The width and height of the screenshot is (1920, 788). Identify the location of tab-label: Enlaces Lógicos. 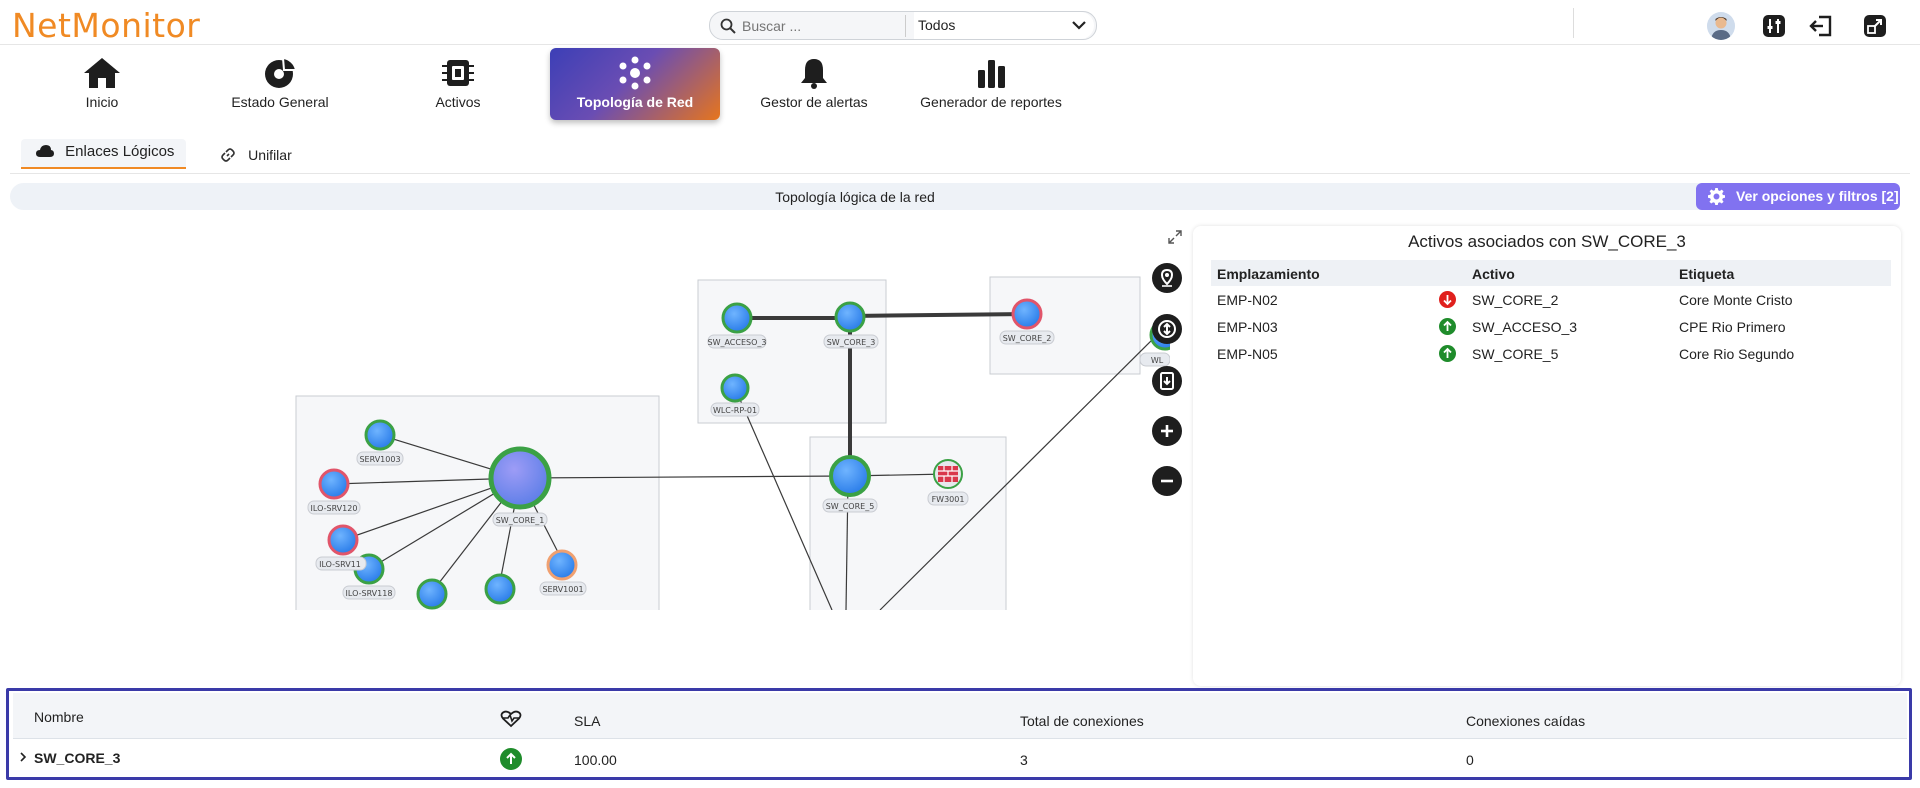
(120, 151).